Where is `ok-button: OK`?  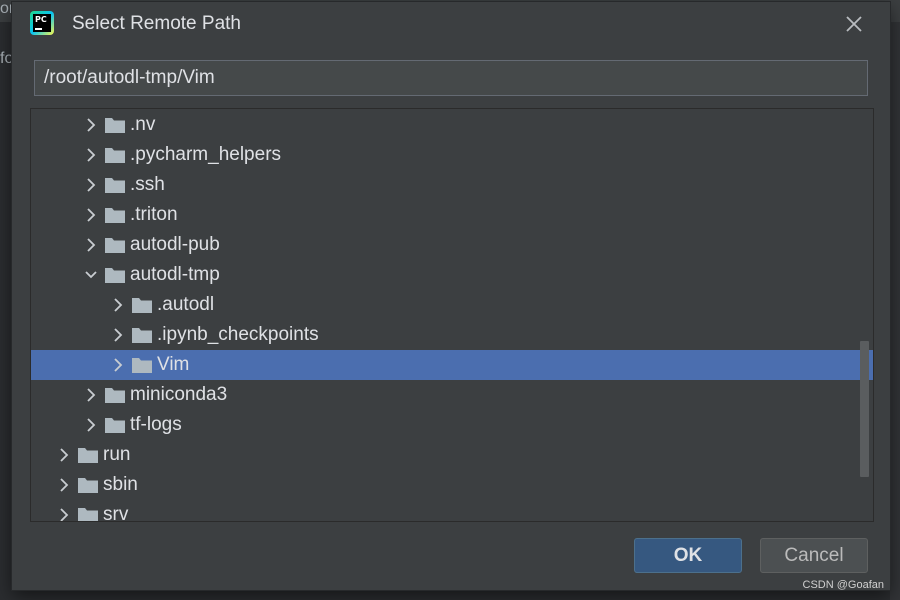 ok-button: OK is located at coordinates (688, 555).